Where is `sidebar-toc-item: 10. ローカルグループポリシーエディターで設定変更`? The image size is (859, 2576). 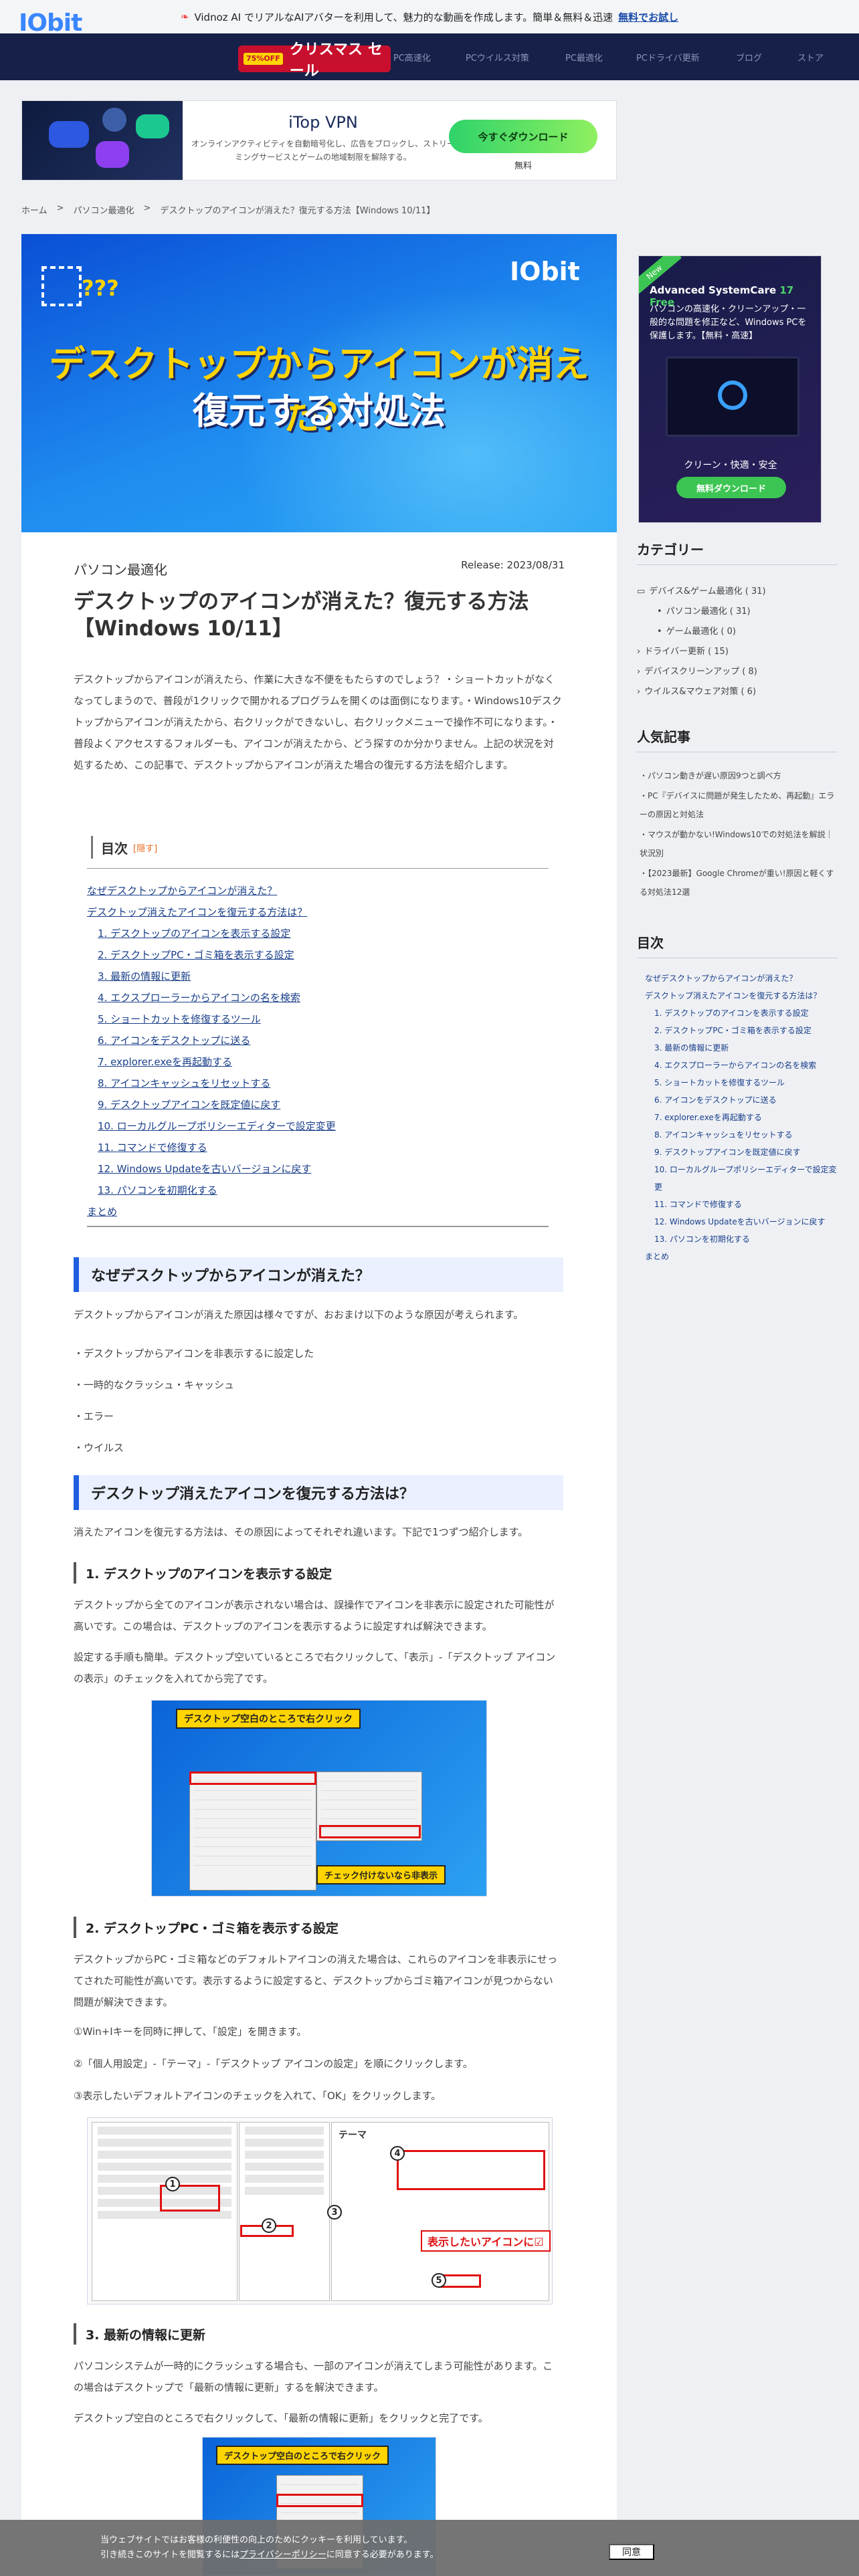
sidebar-toc-item: 10. ローカルグループポリシーエディターで設定変更 is located at coordinates (742, 1179).